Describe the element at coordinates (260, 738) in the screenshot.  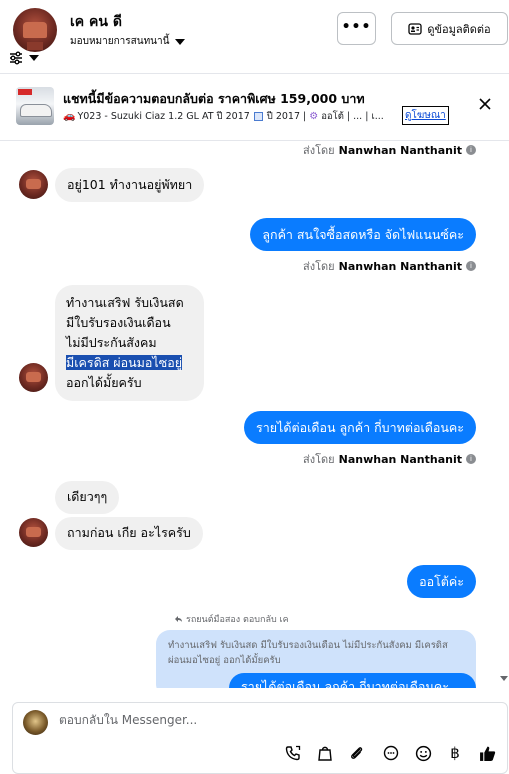
I see `reply-composer: ฿` at that location.